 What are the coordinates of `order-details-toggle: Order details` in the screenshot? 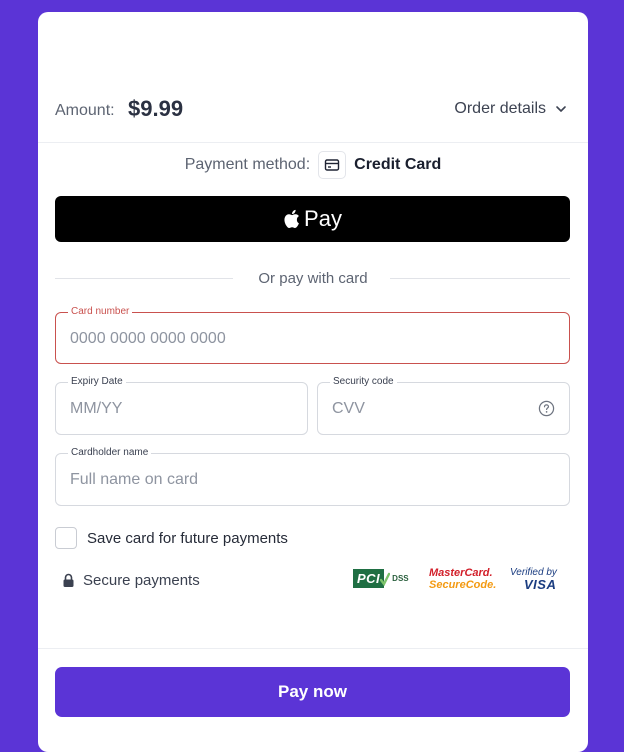 It's located at (511, 109).